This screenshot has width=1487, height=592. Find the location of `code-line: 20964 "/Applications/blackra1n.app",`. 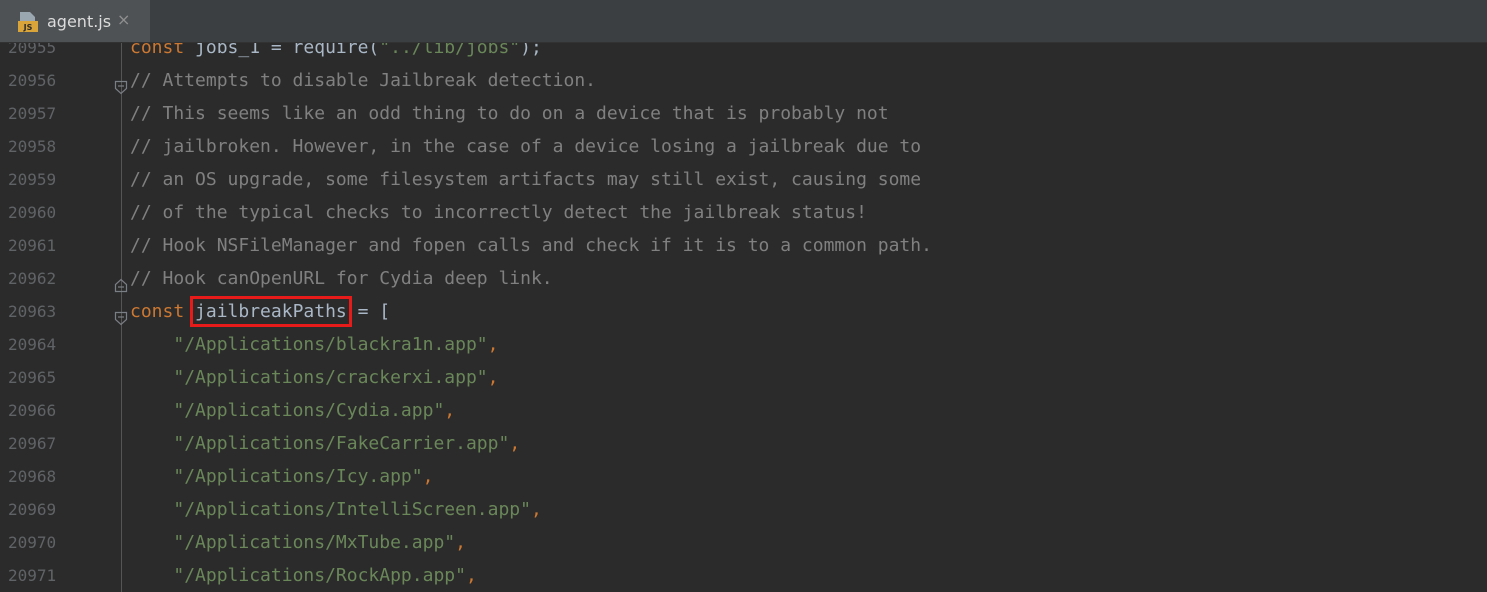

code-line: 20964 "/Applications/blackra1n.app", is located at coordinates (743, 344).